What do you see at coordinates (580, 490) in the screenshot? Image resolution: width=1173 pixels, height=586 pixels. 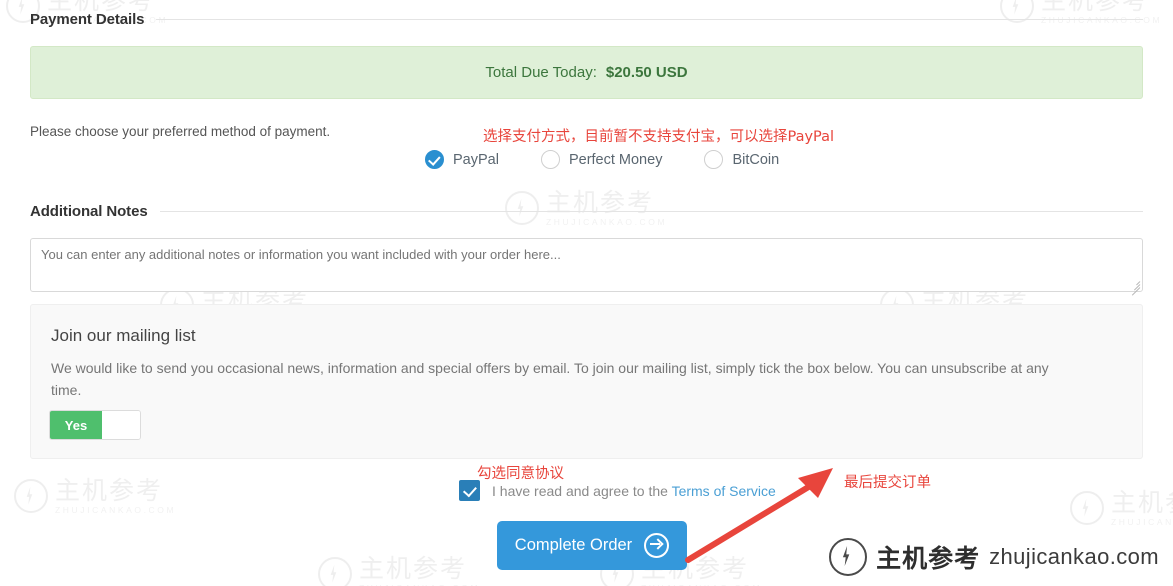 I see `terms-text-label: I have read and agree to the` at bounding box center [580, 490].